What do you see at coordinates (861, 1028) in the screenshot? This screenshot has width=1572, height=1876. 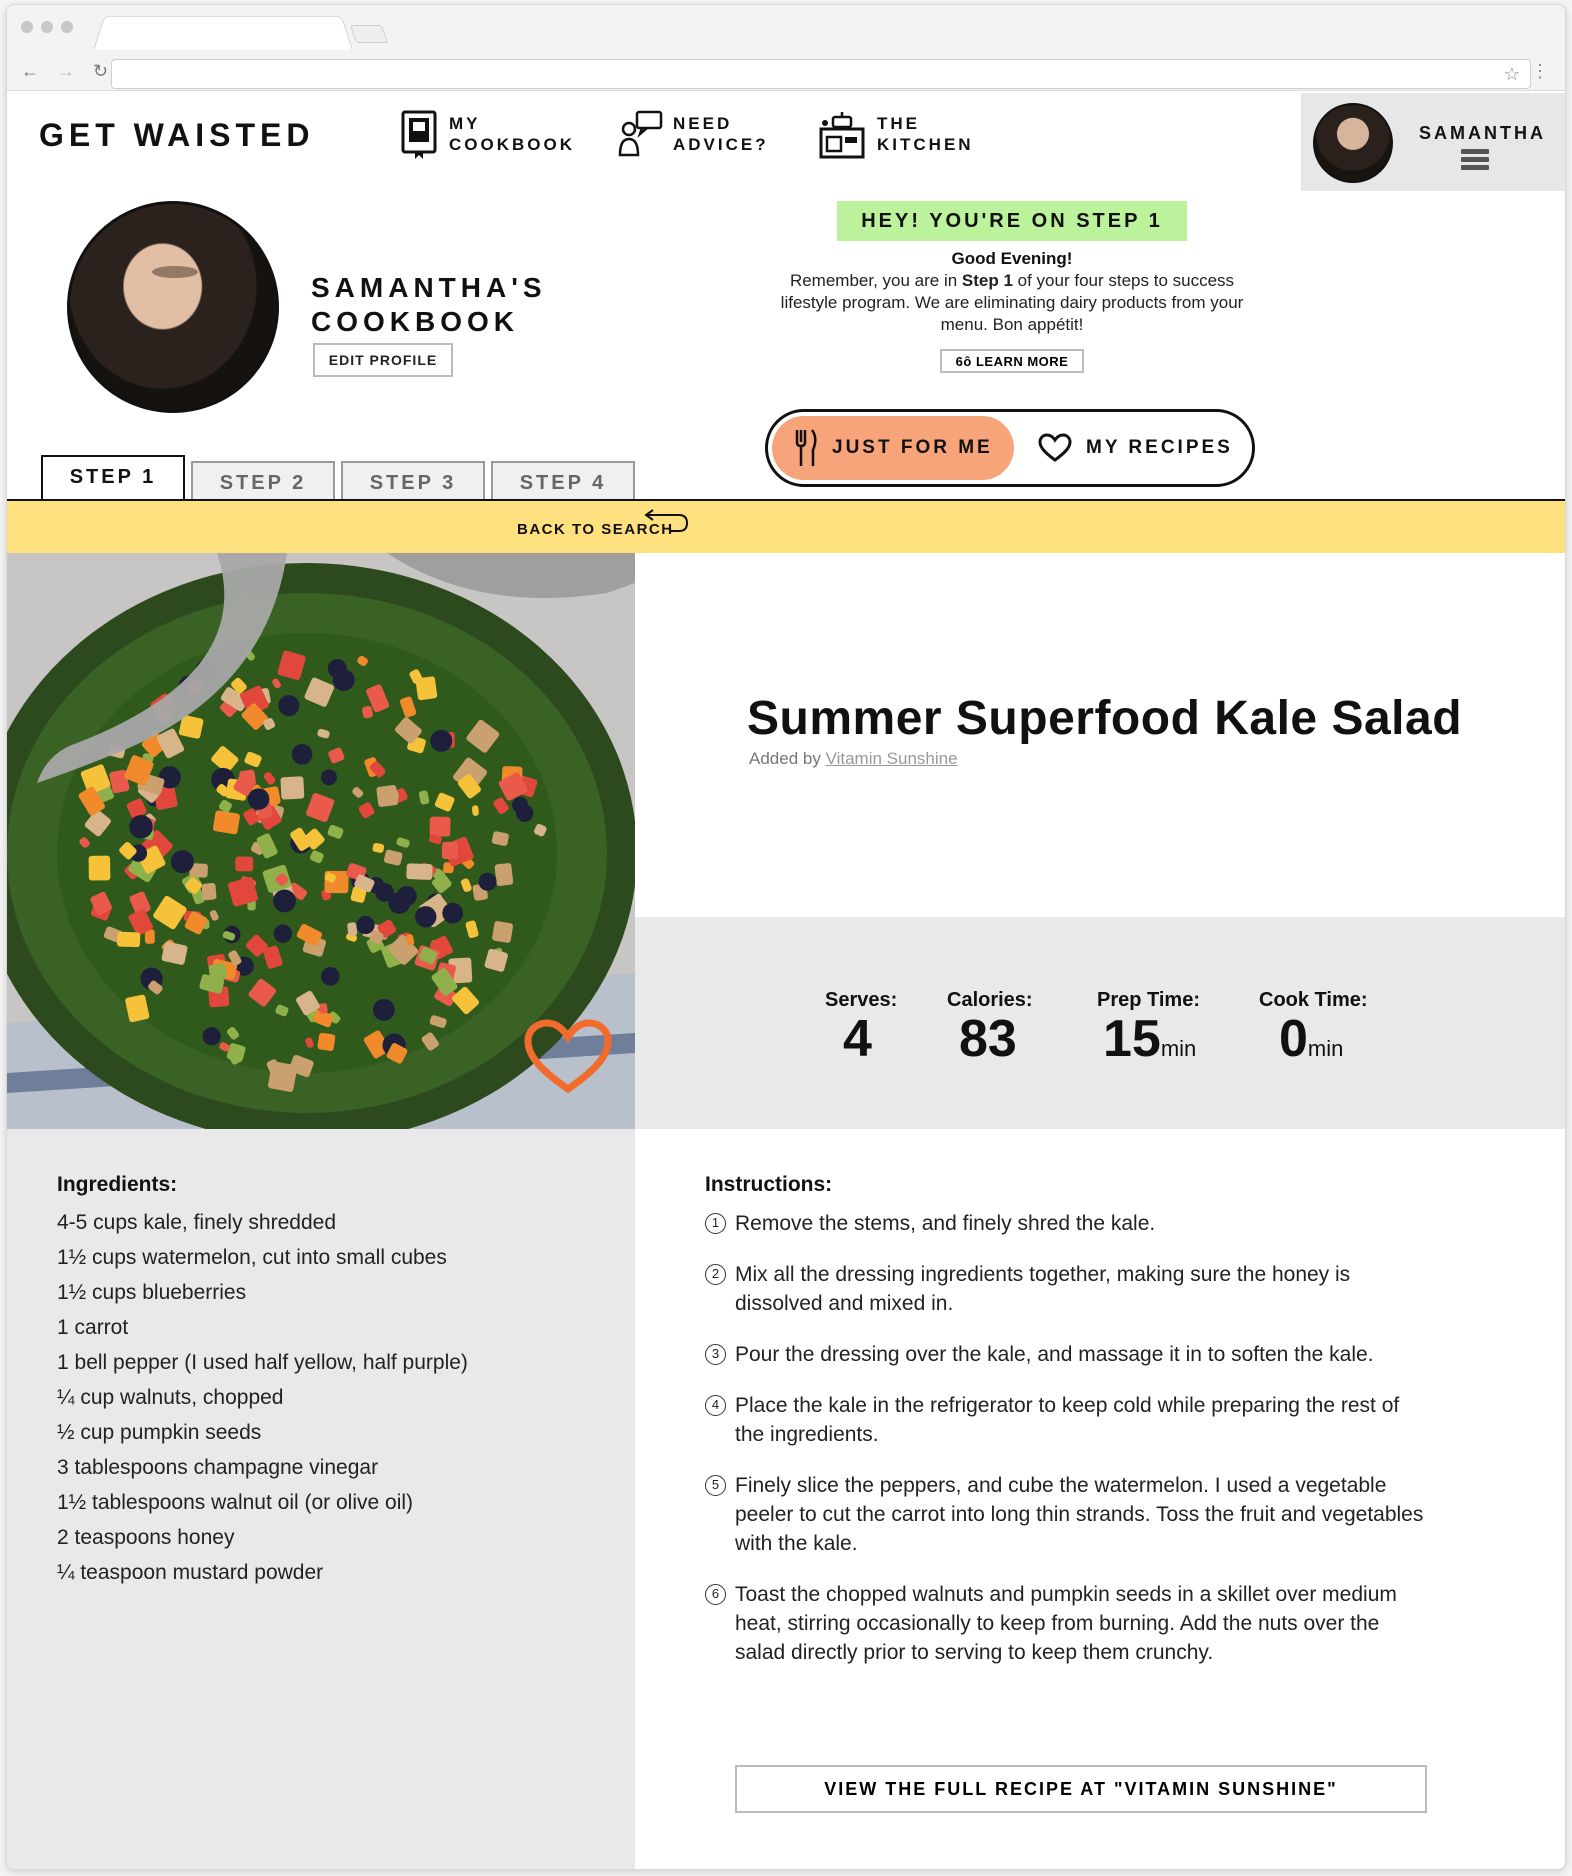 I see `stat-serves: Serves: 4` at bounding box center [861, 1028].